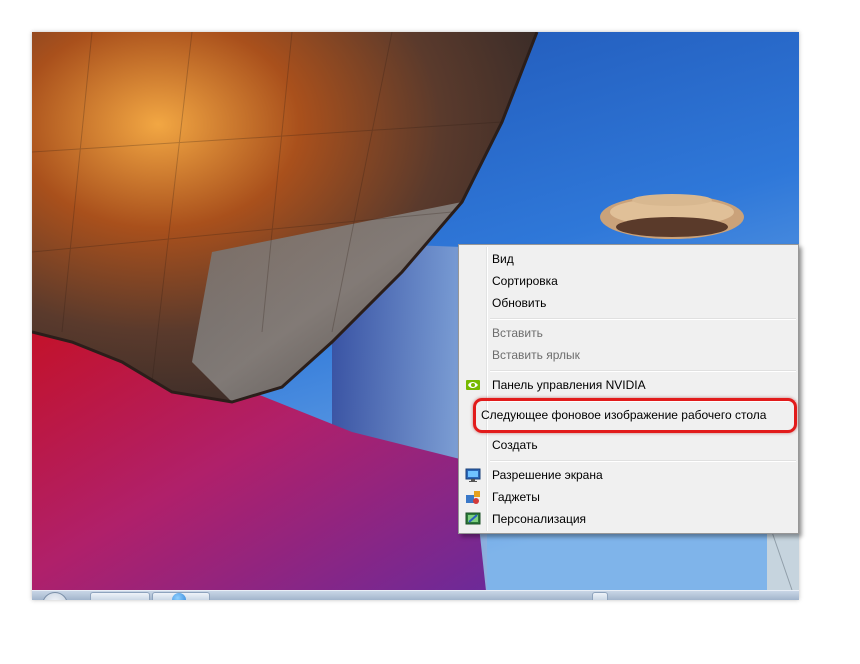 The width and height of the screenshot is (860, 664). Describe the element at coordinates (179, 596) in the screenshot. I see `browser-icon` at that location.